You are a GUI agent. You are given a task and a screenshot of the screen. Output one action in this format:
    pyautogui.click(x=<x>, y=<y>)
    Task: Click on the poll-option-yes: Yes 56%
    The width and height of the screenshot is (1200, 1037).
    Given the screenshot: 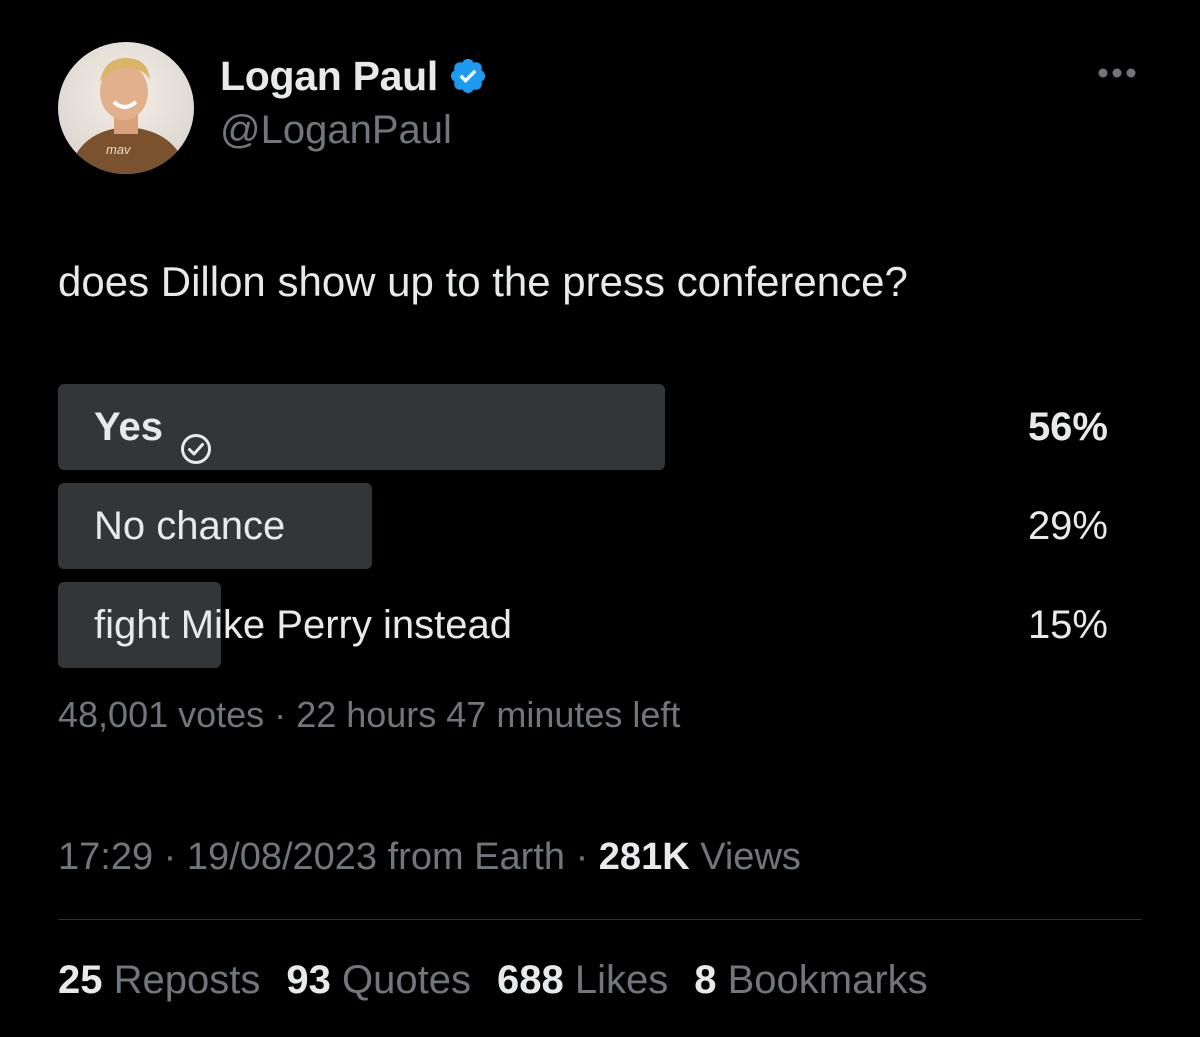 What is the action you would take?
    pyautogui.click(x=583, y=427)
    